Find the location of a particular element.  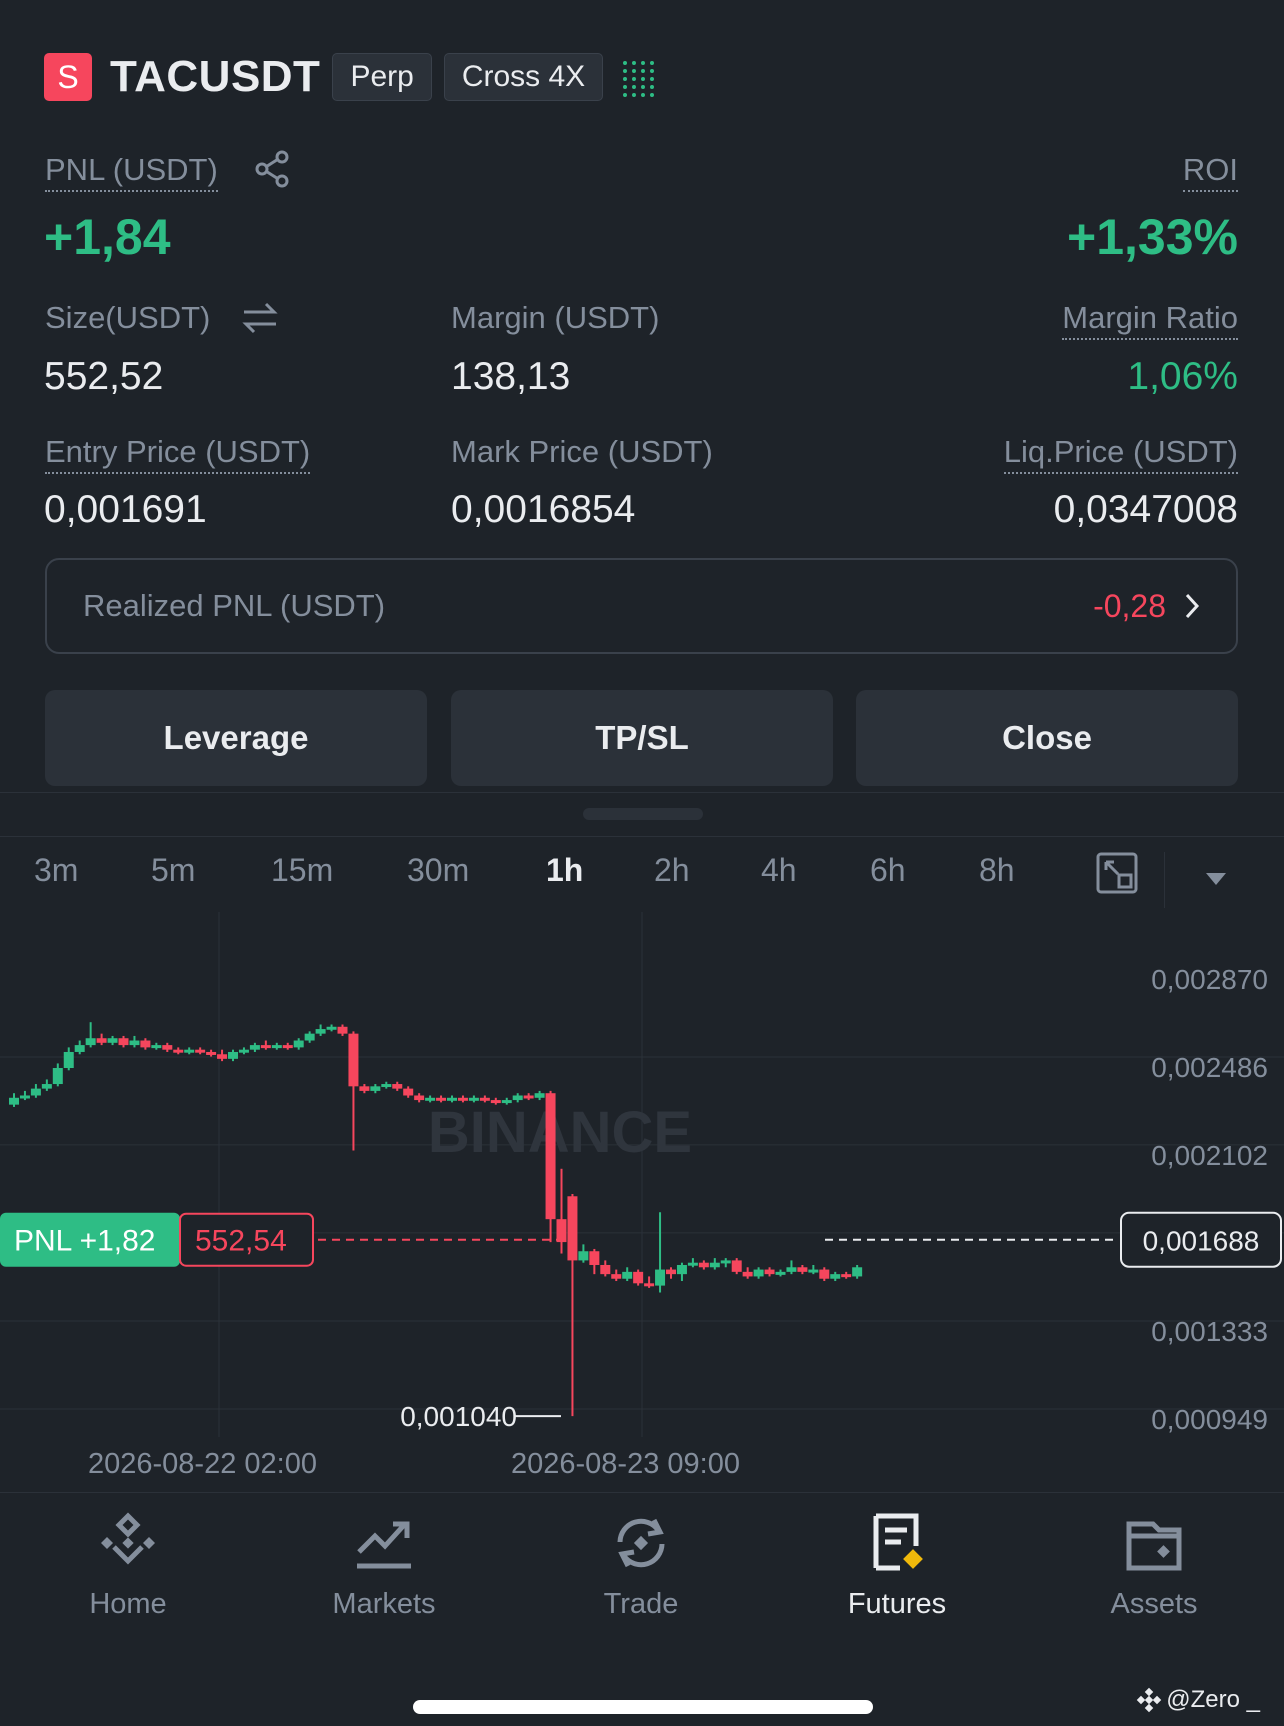

margin-value: 138,13 is located at coordinates (511, 376).